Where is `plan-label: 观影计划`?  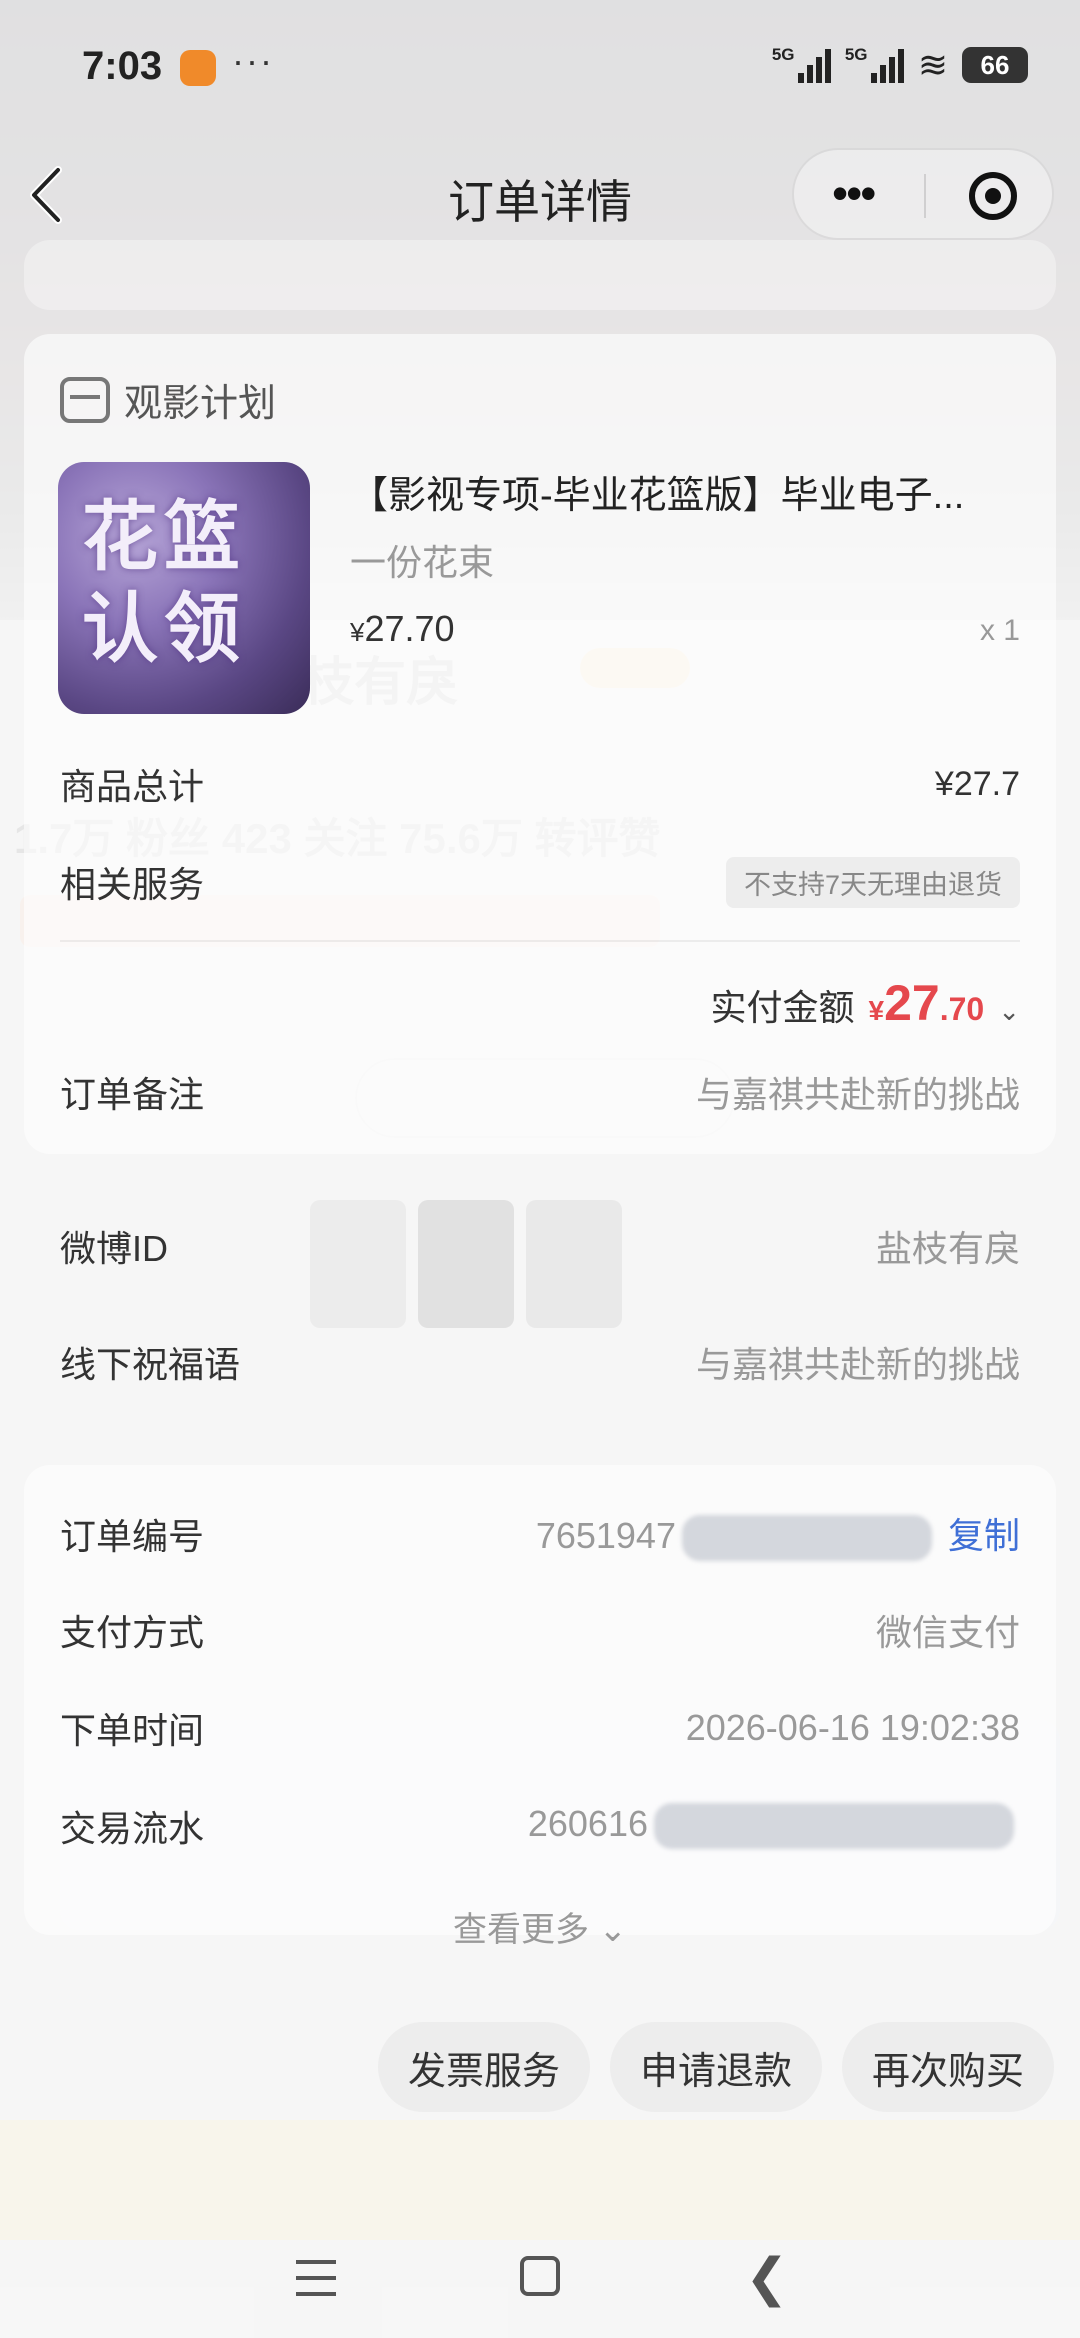
plan-label: 观影计划 is located at coordinates (200, 404).